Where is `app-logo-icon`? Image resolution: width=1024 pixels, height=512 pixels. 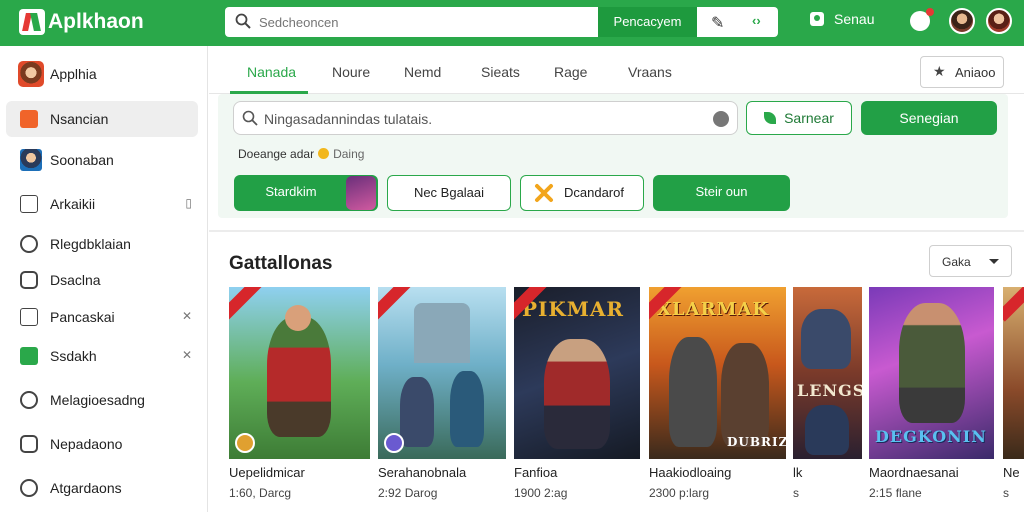 app-logo-icon is located at coordinates (32, 22).